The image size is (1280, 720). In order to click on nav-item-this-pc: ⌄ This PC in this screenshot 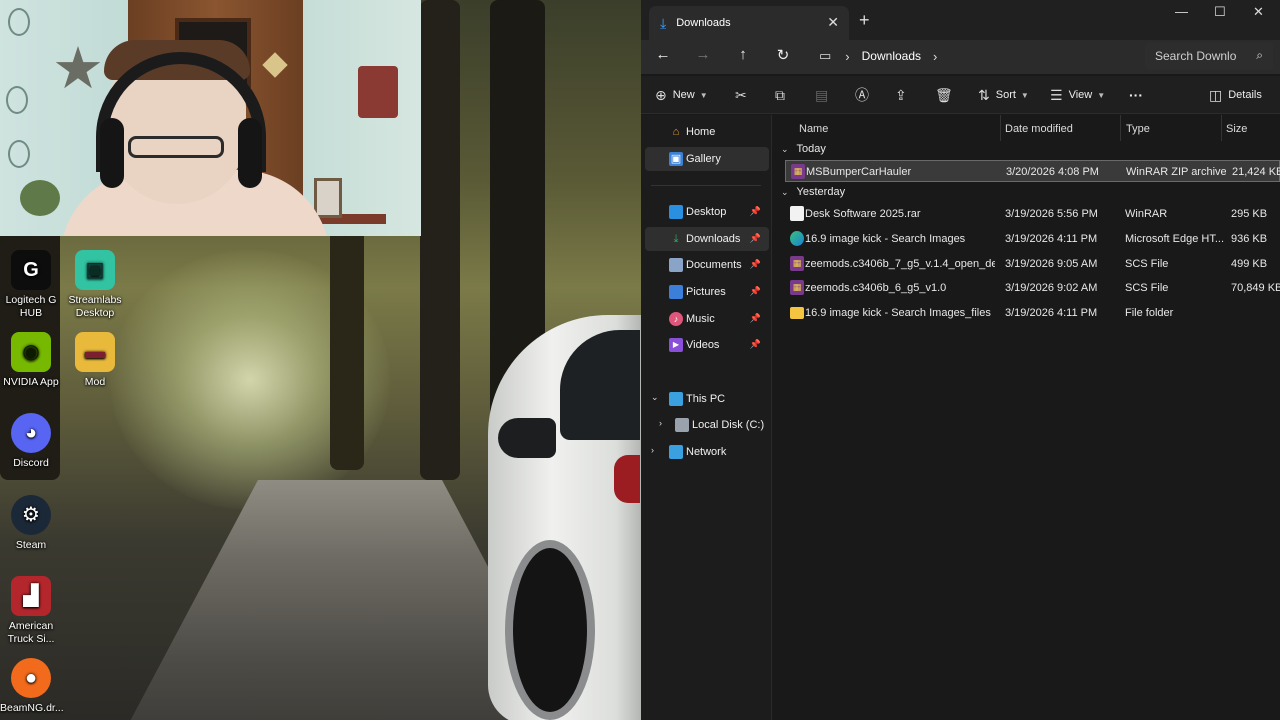, I will do `click(707, 399)`.